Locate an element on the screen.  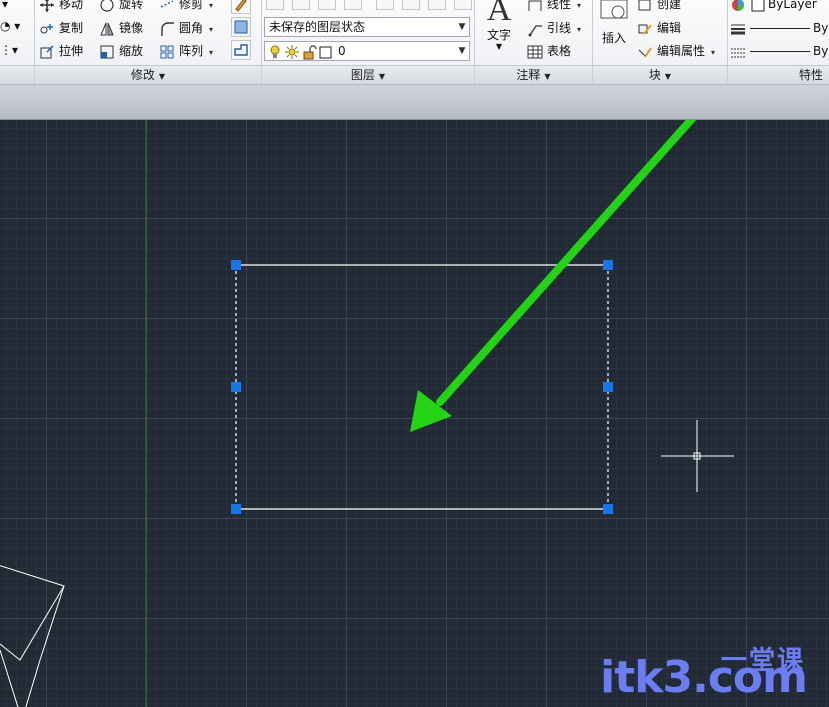
color-control: ByLayer is located at coordinates (773, 7).